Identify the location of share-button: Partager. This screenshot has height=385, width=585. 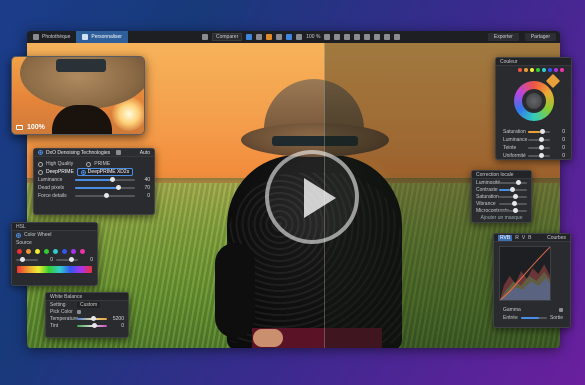
(540, 37).